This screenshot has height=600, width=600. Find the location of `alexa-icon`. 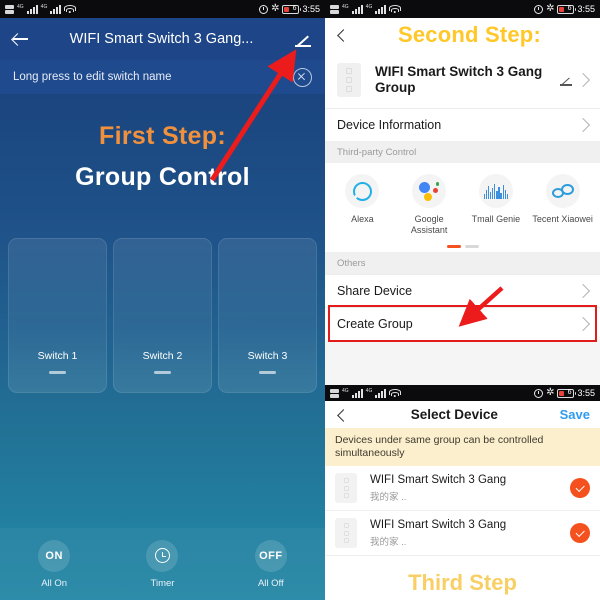

alexa-icon is located at coordinates (362, 191).